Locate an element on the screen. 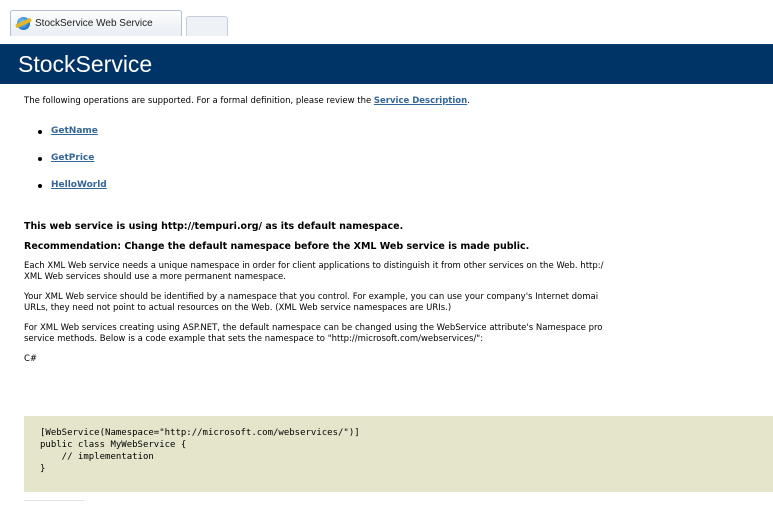  operation-link-getname: GetName is located at coordinates (74, 131).